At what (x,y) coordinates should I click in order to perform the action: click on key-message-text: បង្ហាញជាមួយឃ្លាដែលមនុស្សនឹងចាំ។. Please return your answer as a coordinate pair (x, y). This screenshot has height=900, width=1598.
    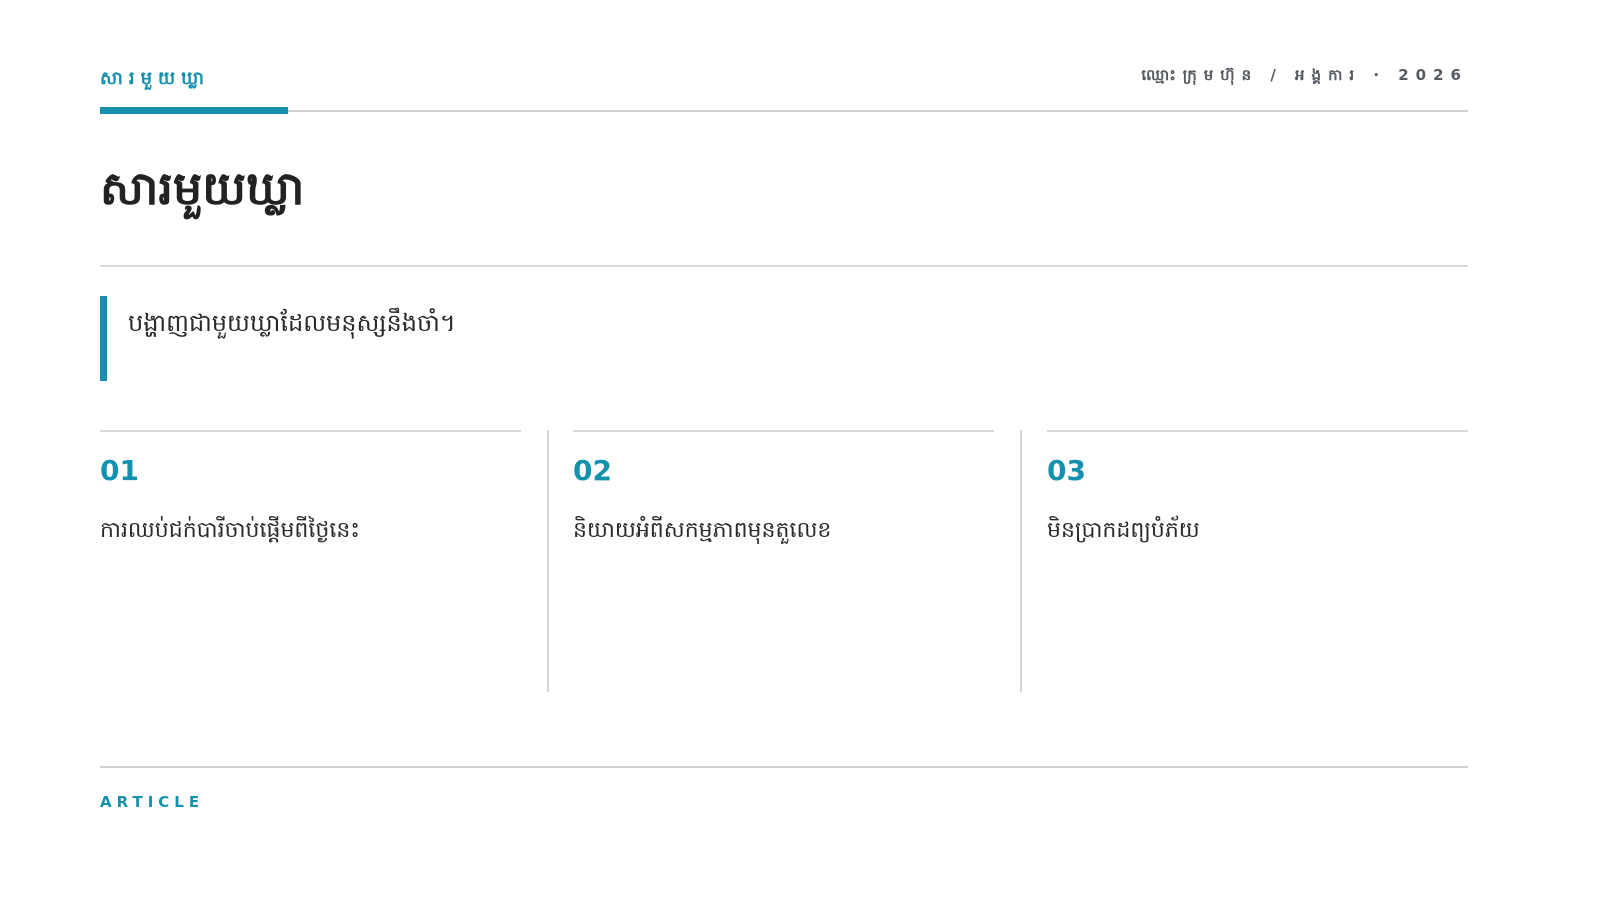
    Looking at the image, I should click on (292, 323).